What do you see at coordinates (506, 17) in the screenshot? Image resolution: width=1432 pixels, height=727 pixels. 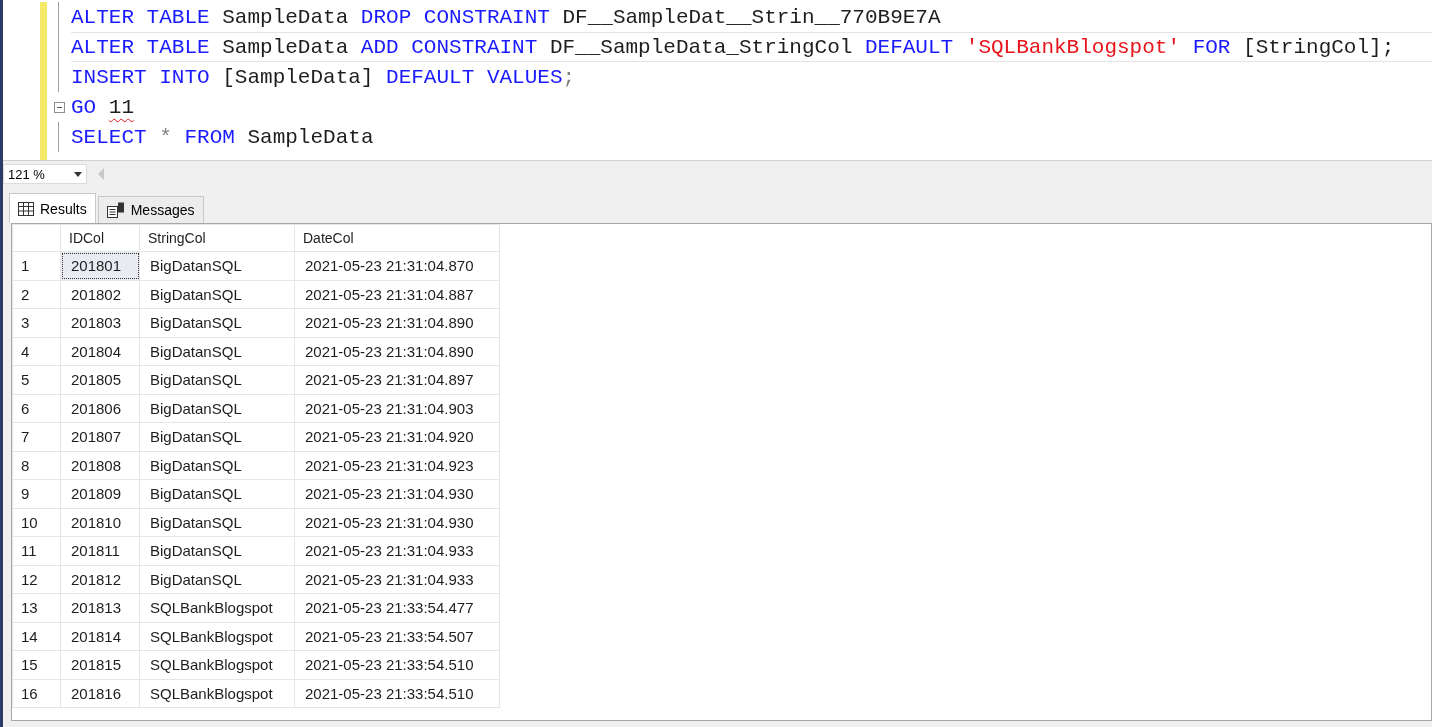 I see `code-line: ALTER TABLE SampleData DROP CONSTRAINT DF__SampleDat__Strin__770B9E7A` at bounding box center [506, 17].